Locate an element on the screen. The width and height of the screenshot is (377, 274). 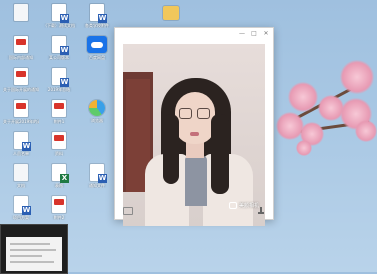
desktop-icon-word: 2019年总结 is located at coordinates (59, 86).